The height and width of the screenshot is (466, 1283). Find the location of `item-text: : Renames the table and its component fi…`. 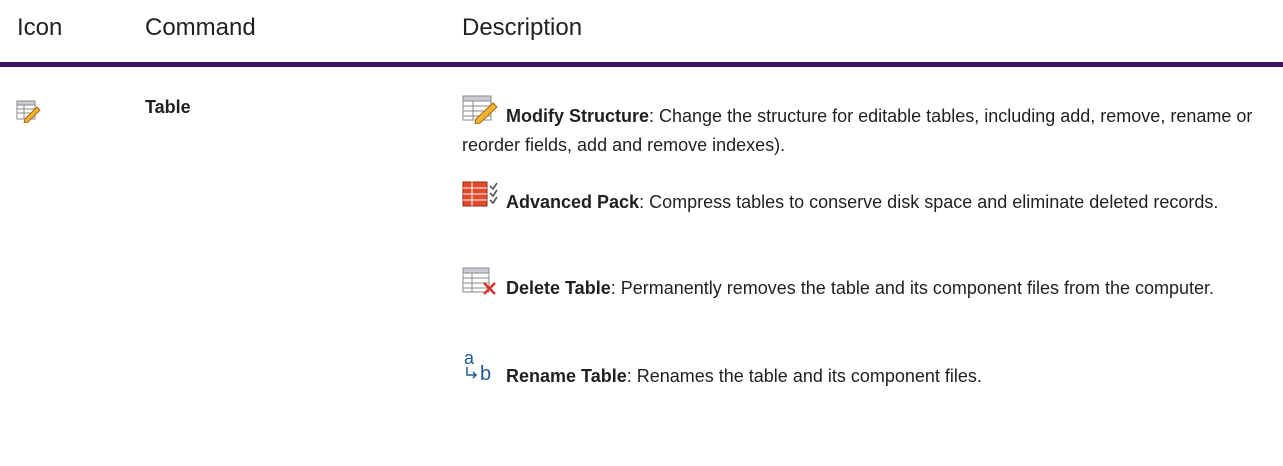

item-text: : Renames the table and its component fi… is located at coordinates (804, 376).